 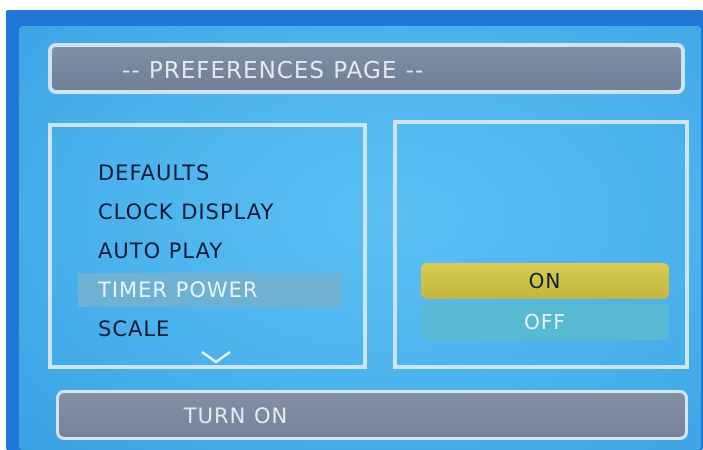 What do you see at coordinates (236, 416) in the screenshot?
I see `status-text: TURN ON` at bounding box center [236, 416].